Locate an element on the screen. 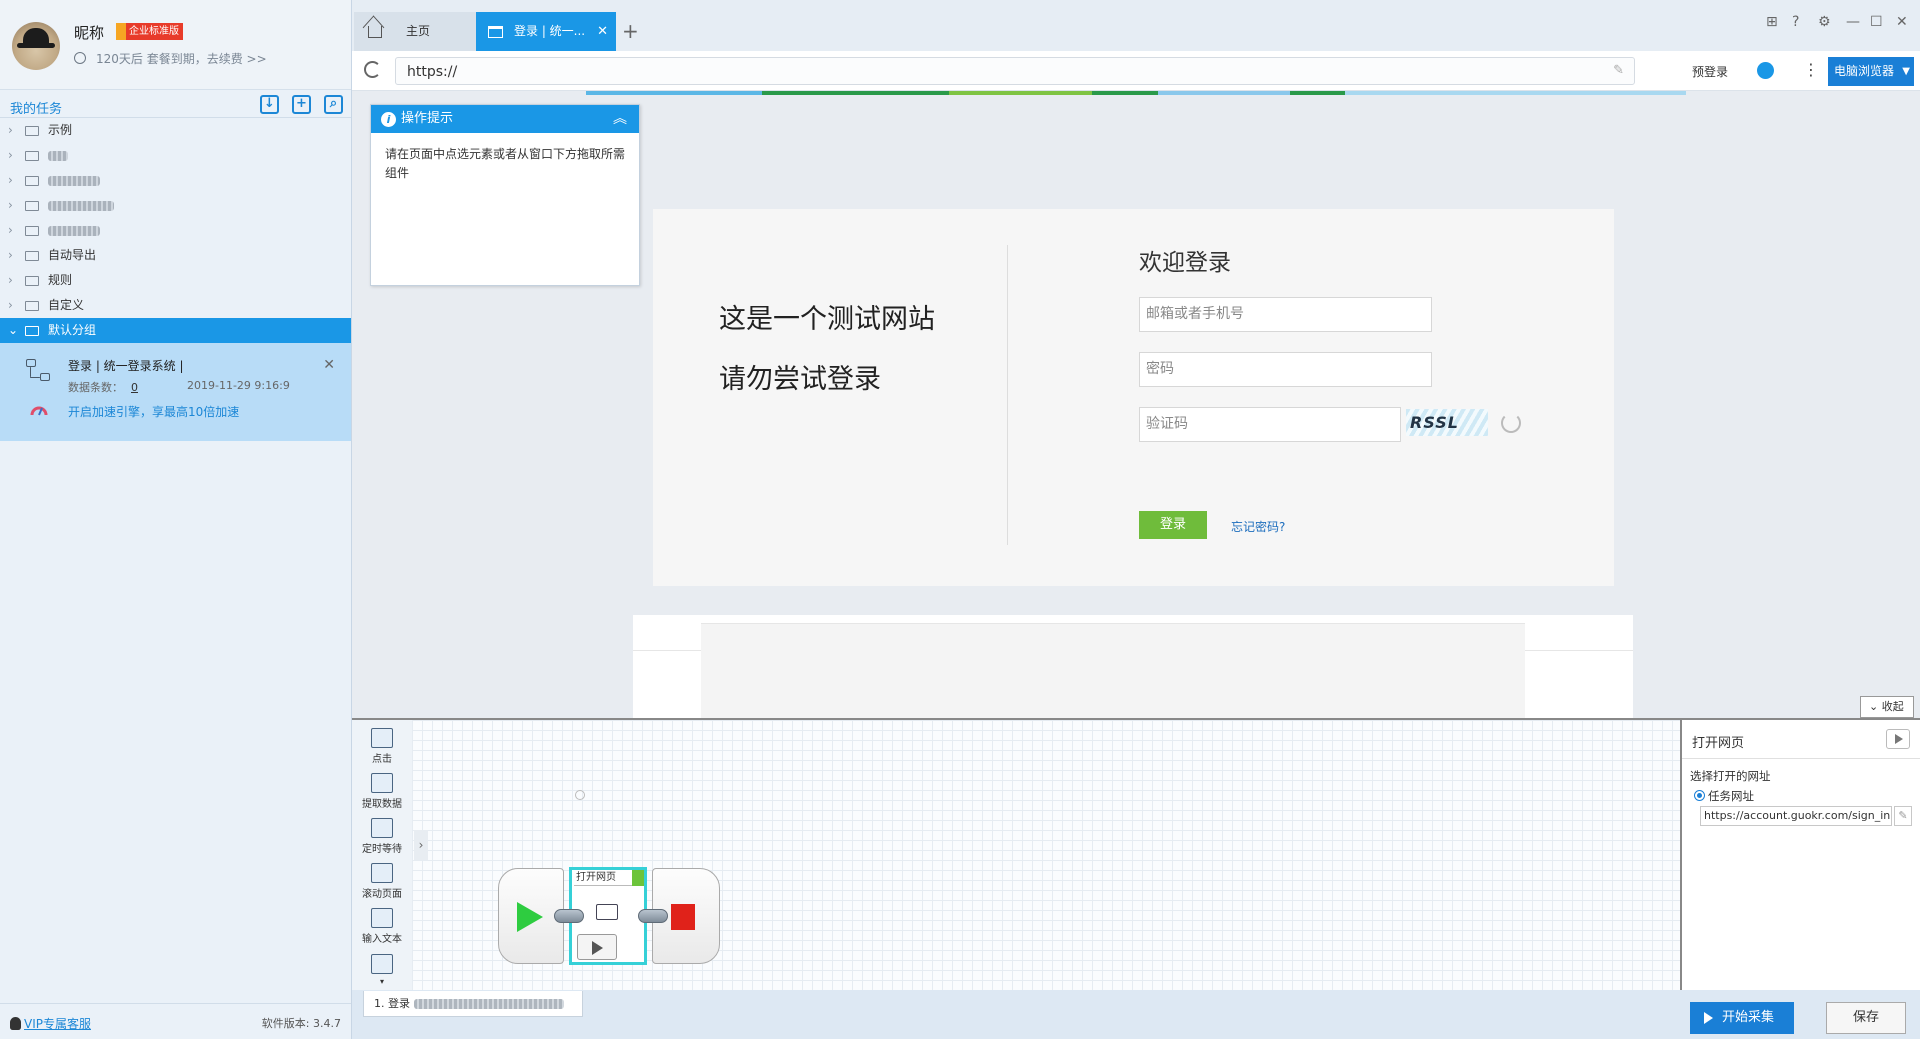  tool-more: ▾ is located at coordinates (382, 970).